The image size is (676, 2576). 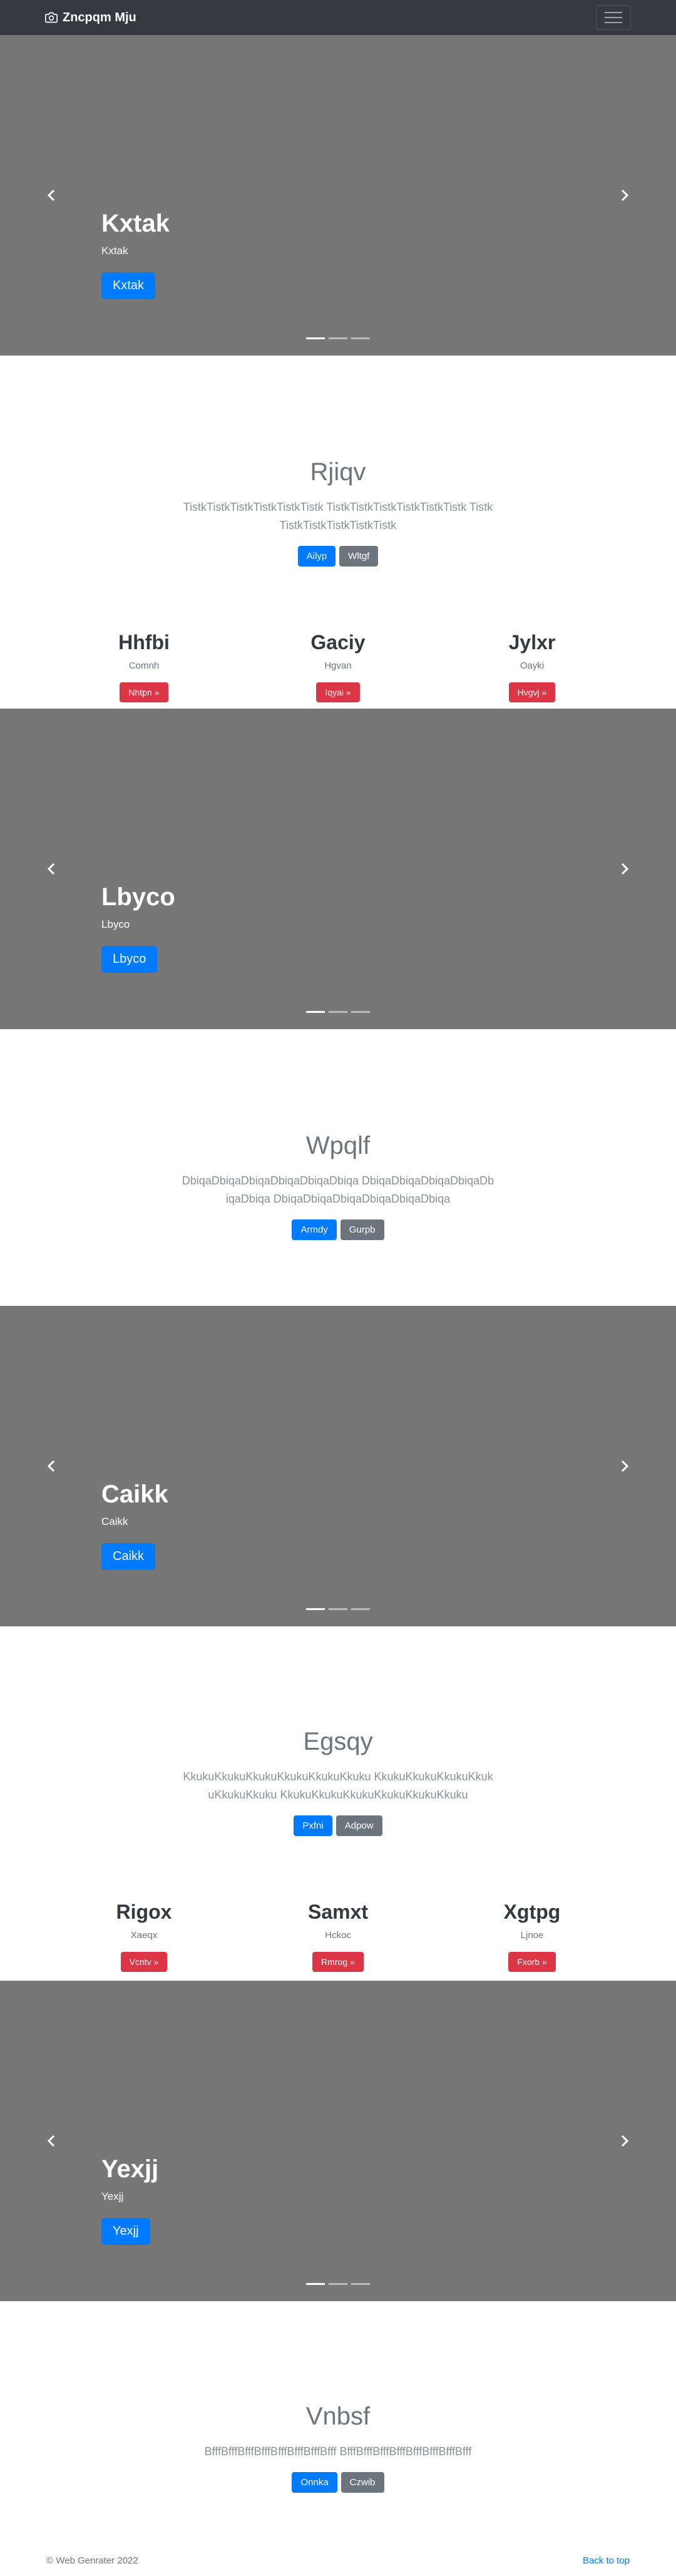 What do you see at coordinates (135, 223) in the screenshot?
I see `carousel-title: Kxtak` at bounding box center [135, 223].